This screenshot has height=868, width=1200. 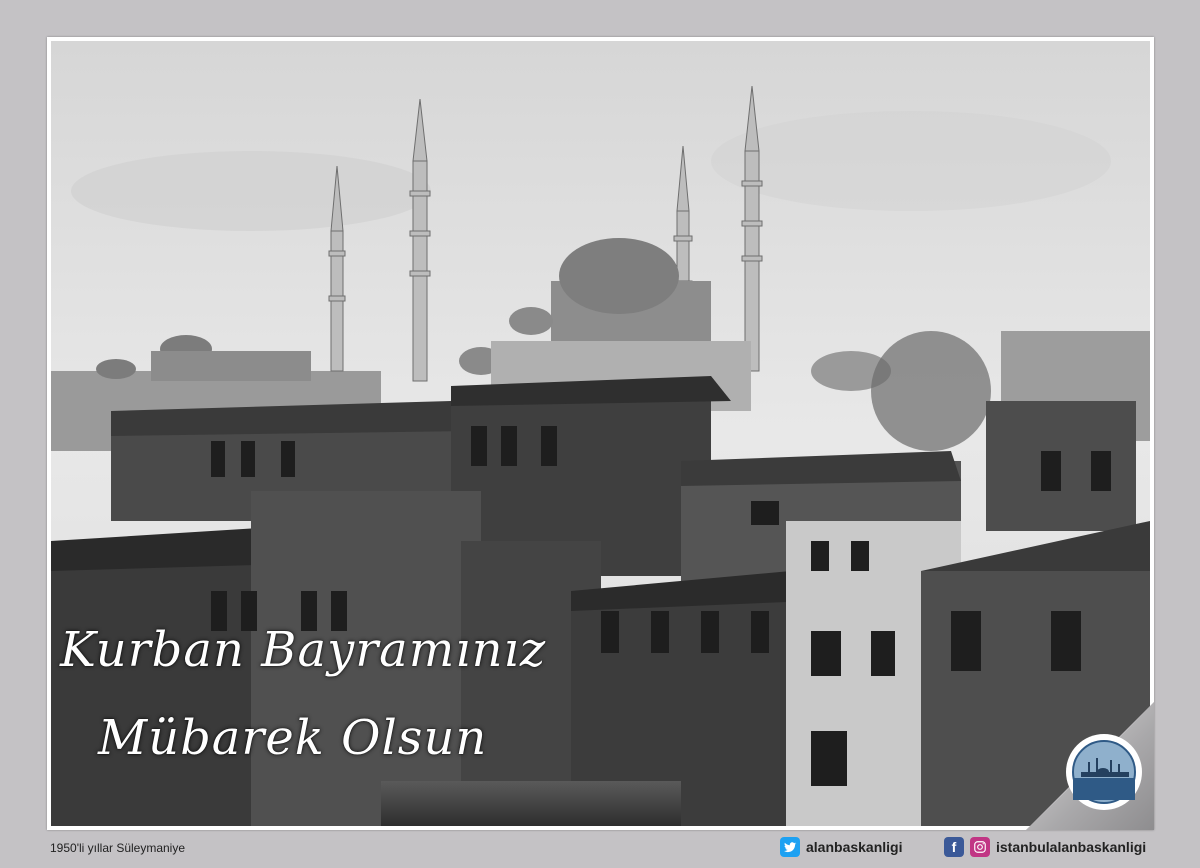 I want to click on facebook-instagram-link: f istanbulalanbaskanligi, so click(x=1045, y=847).